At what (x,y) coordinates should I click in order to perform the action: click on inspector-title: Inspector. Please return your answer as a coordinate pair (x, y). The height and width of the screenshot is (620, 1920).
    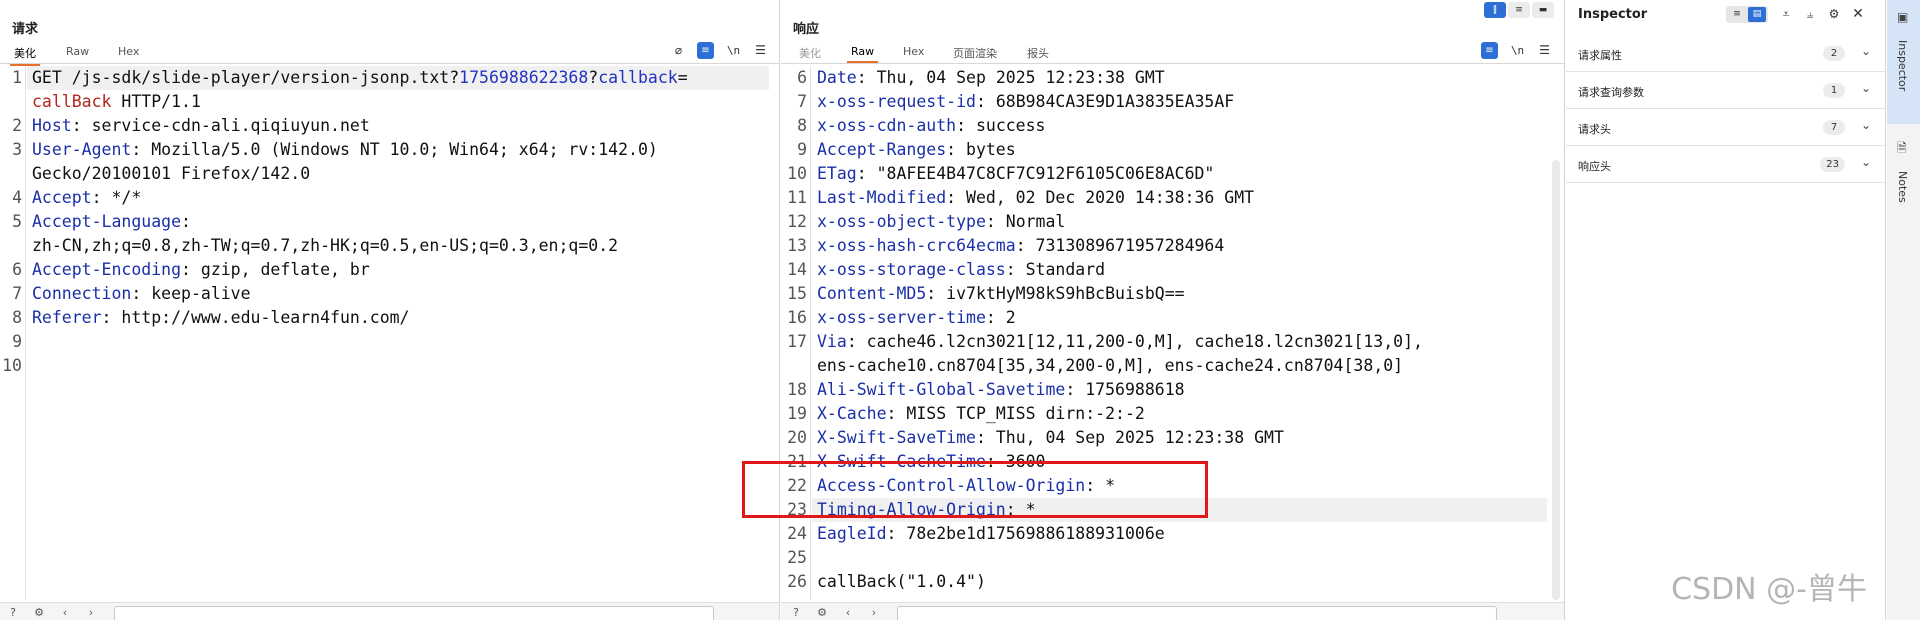
    Looking at the image, I should click on (1613, 14).